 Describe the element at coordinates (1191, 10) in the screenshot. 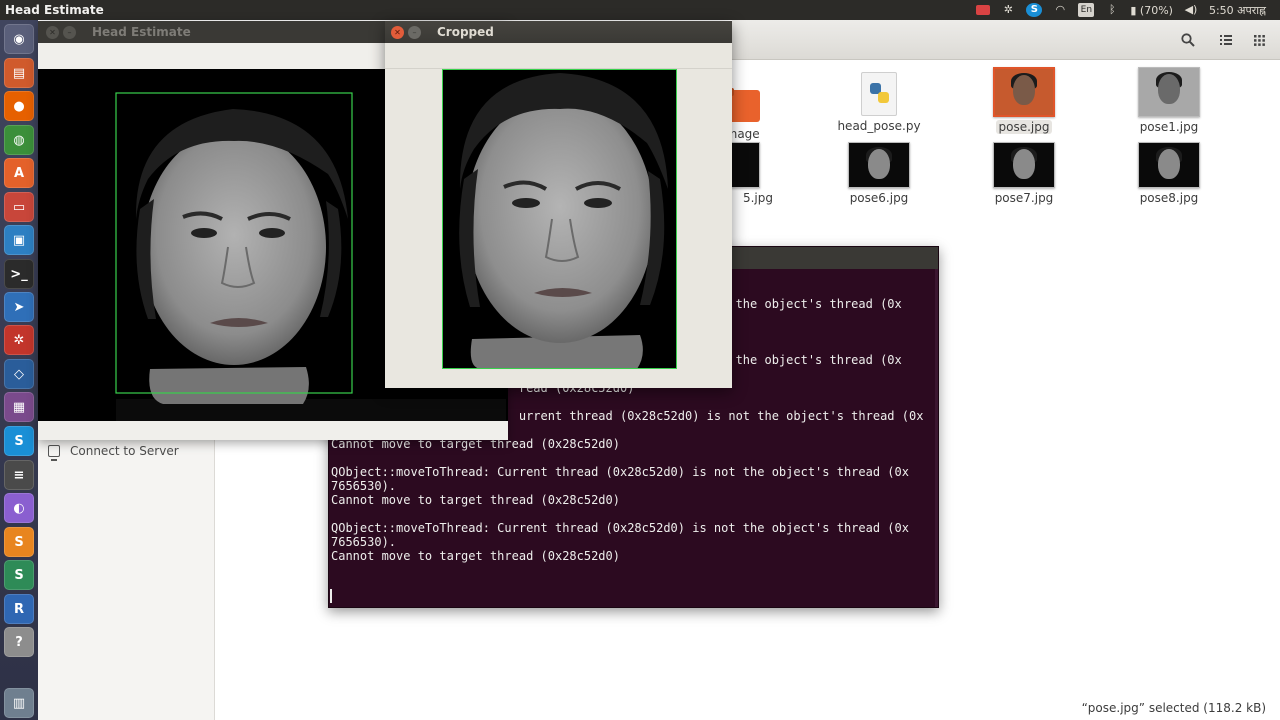

I see `volume-icon: ◀)` at that location.